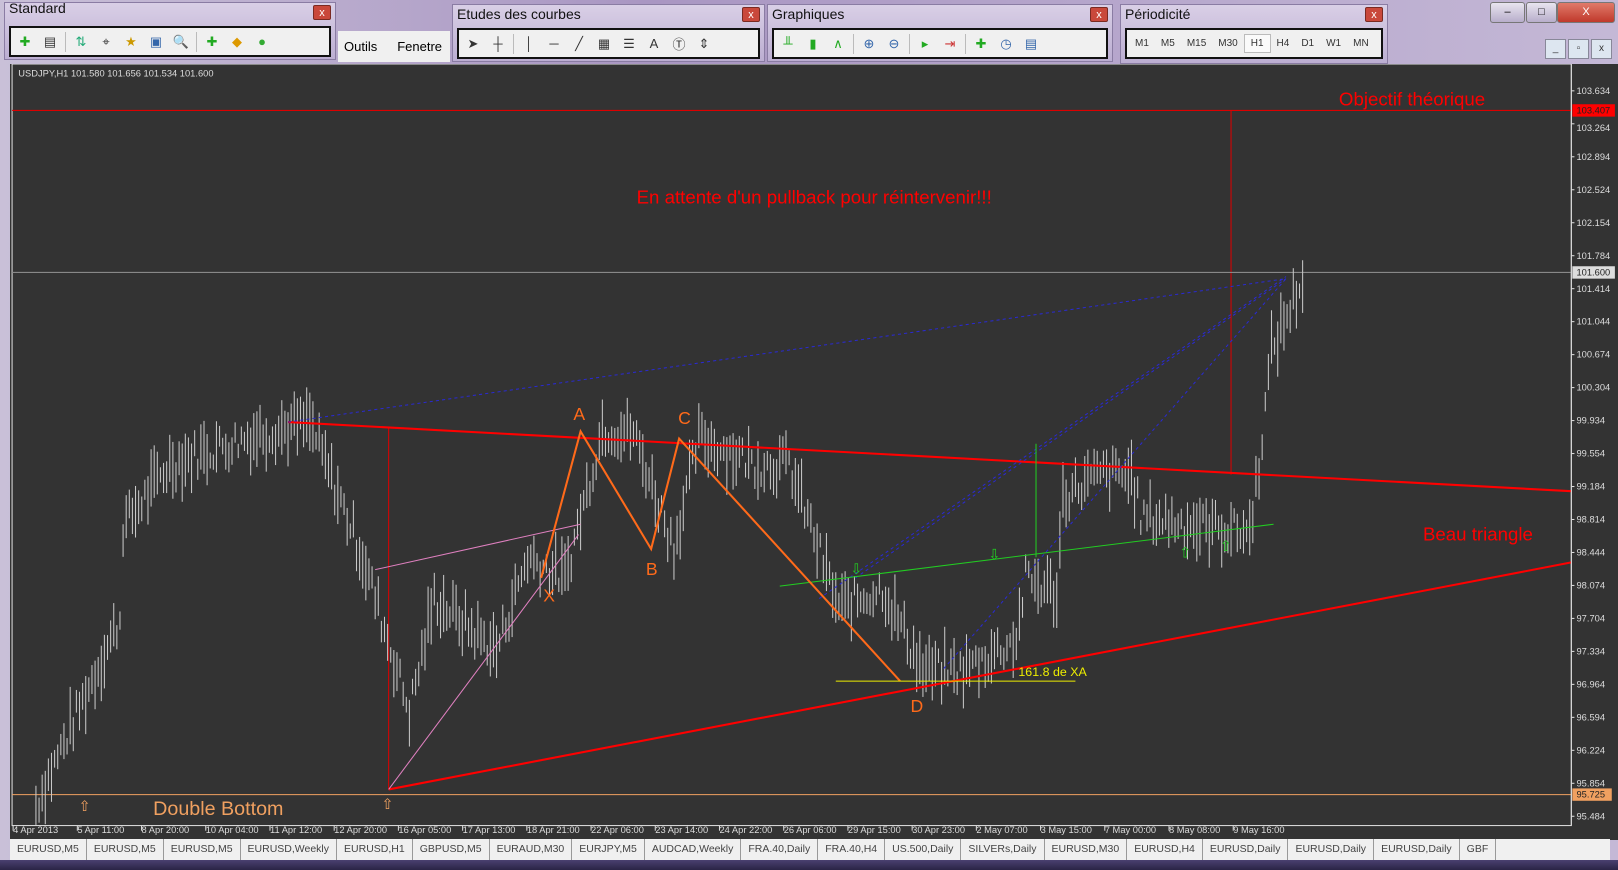 Image resolution: width=1618 pixels, height=870 pixels. I want to click on period-m15: M15, so click(1196, 43).